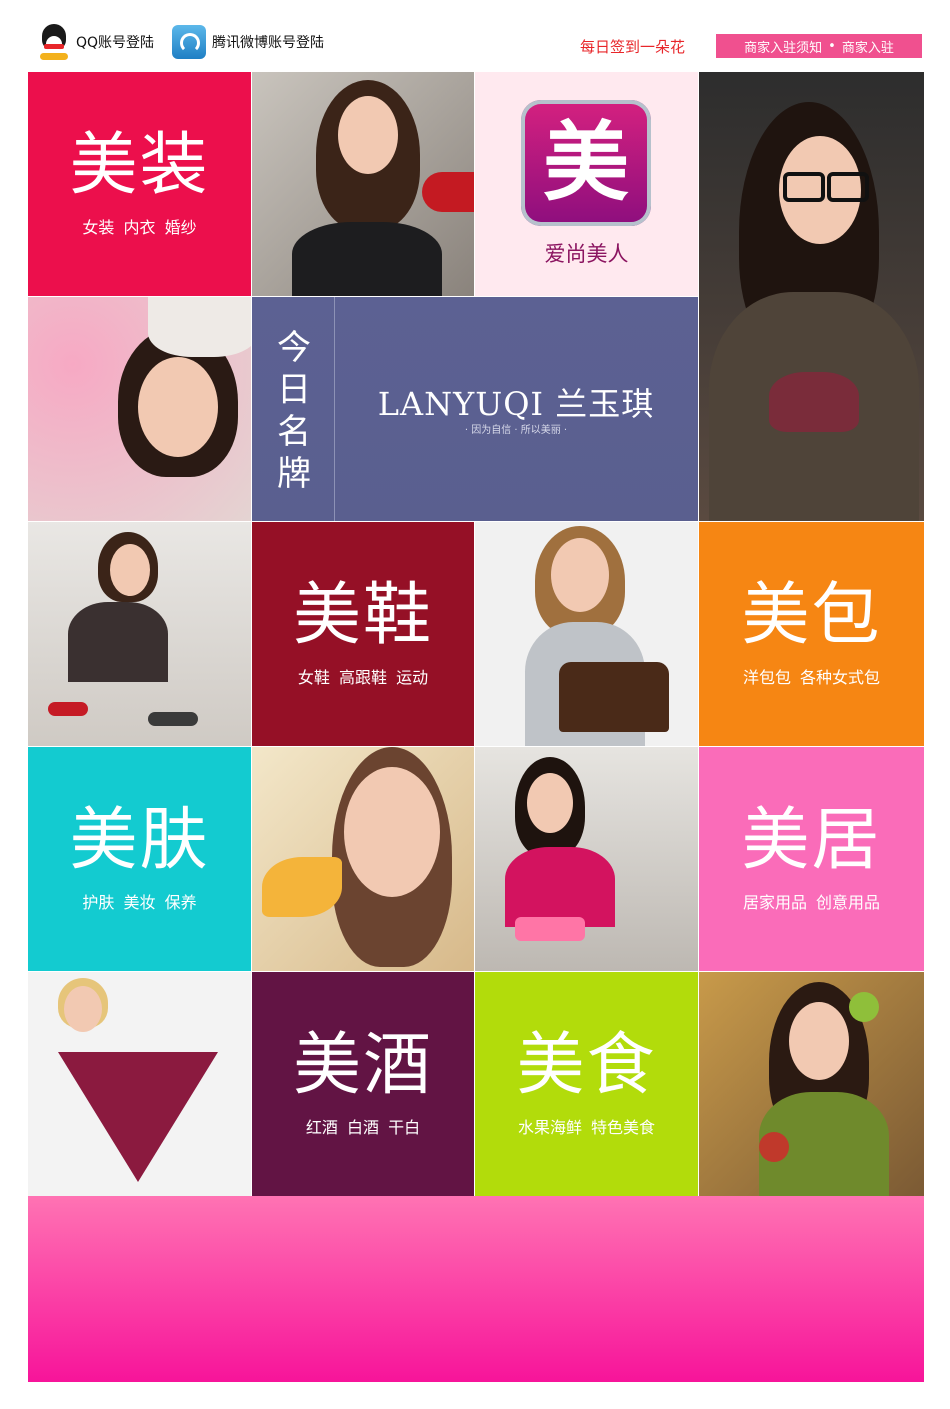 The width and height of the screenshot is (950, 1409). I want to click on category-title: 美酒, so click(362, 1065).